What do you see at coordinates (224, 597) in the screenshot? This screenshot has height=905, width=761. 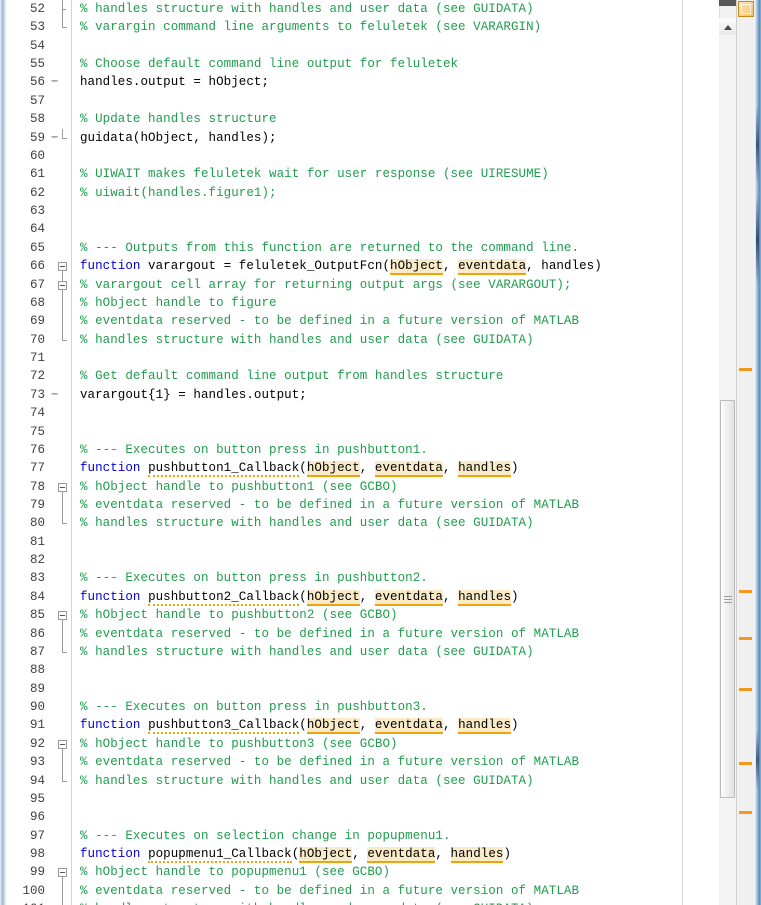 I see `flagged-function-name-token: pushbutton2_Callback` at bounding box center [224, 597].